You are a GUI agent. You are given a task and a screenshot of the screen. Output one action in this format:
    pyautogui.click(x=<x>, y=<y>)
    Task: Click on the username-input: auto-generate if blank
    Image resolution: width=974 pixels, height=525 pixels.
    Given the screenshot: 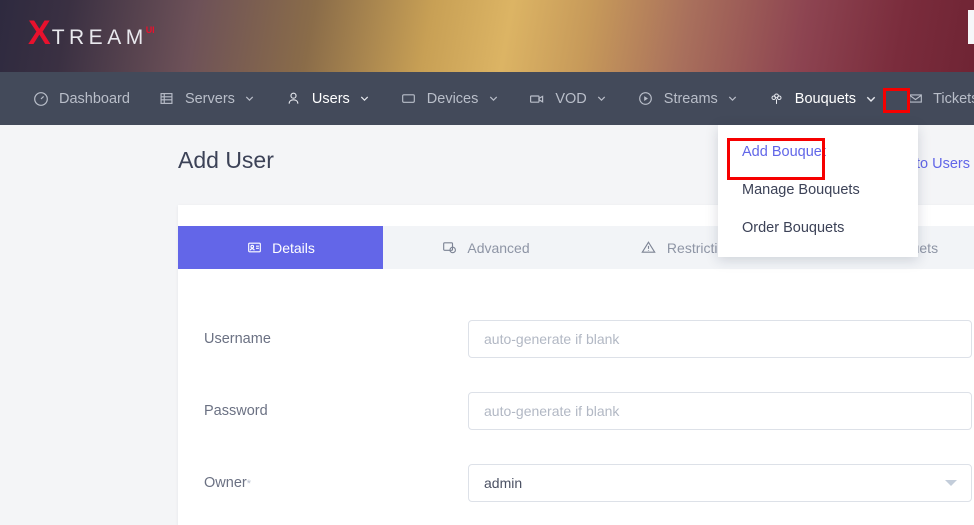 What is the action you would take?
    pyautogui.click(x=720, y=339)
    